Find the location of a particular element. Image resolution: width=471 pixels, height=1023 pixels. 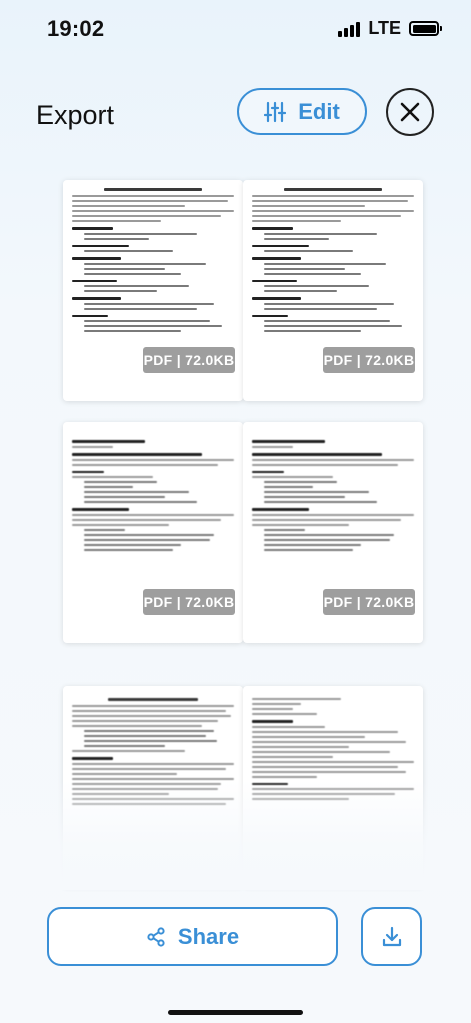

download-icon is located at coordinates (391, 936).